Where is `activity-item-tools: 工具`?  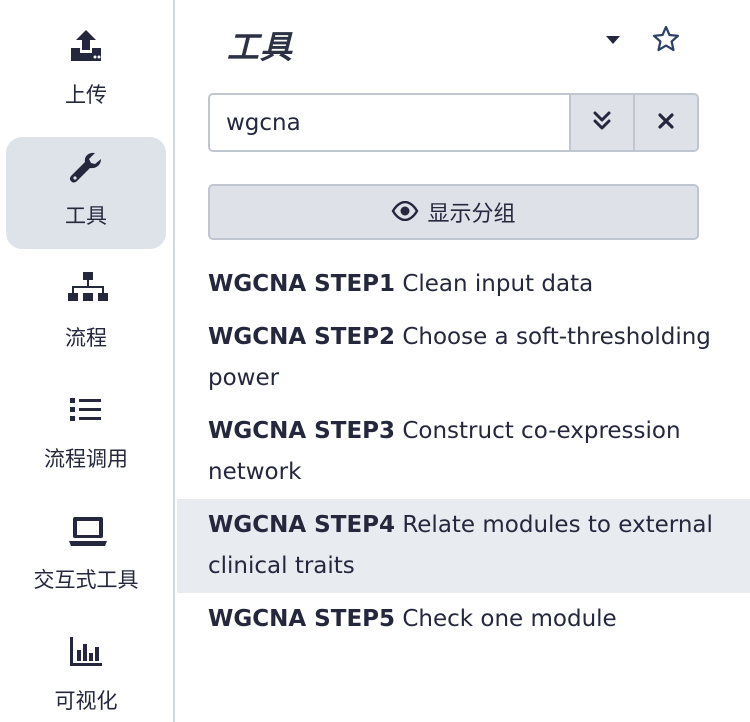 activity-item-tools: 工具 is located at coordinates (86, 193).